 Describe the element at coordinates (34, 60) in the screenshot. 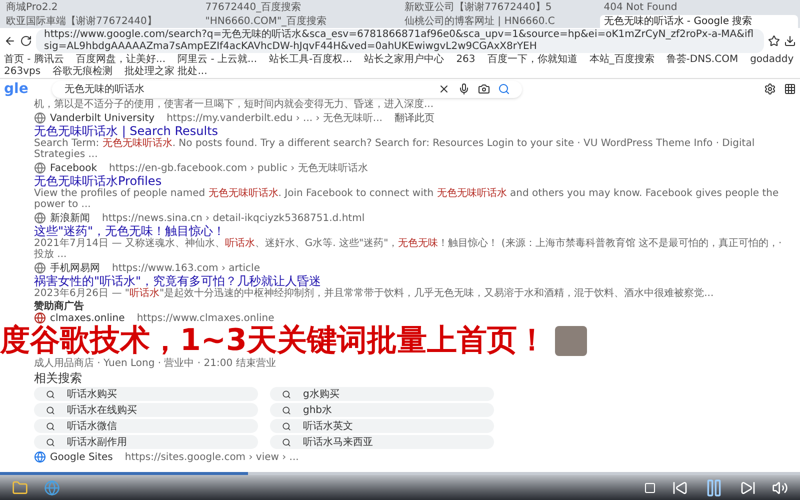

I see `bookmark: 首页 - 腾讯云` at that location.